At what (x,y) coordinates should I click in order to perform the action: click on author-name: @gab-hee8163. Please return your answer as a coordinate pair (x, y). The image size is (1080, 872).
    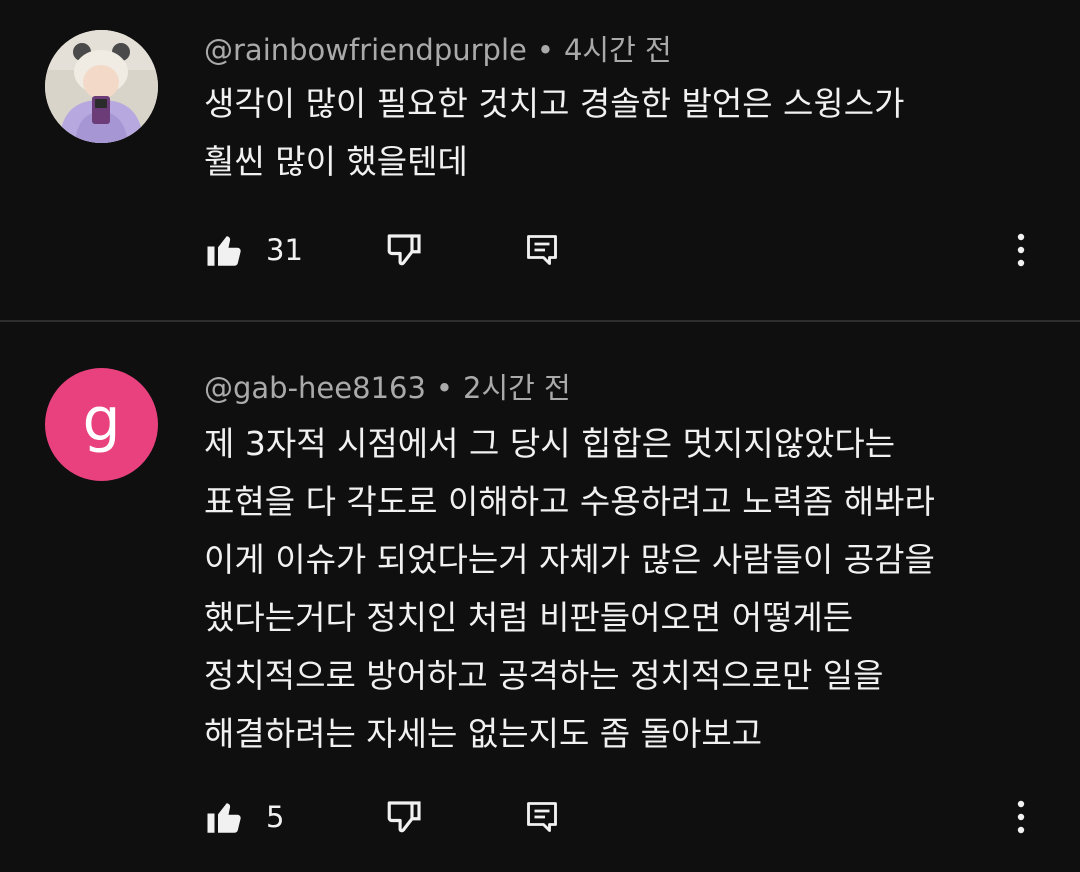
    Looking at the image, I should click on (315, 388).